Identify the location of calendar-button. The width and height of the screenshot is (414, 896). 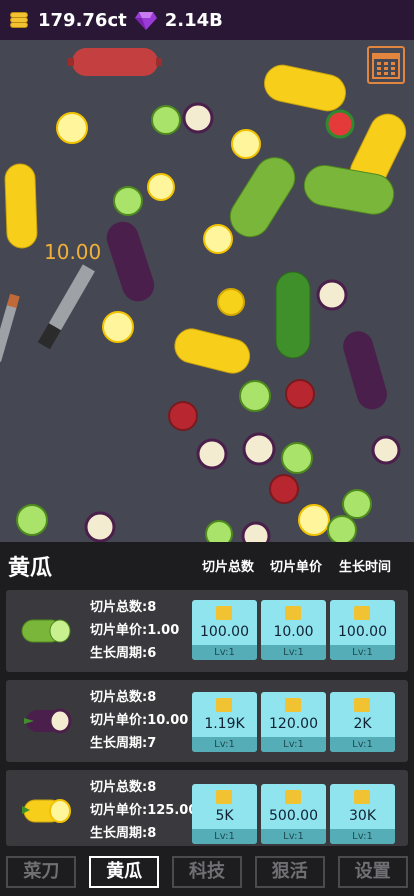
(386, 65).